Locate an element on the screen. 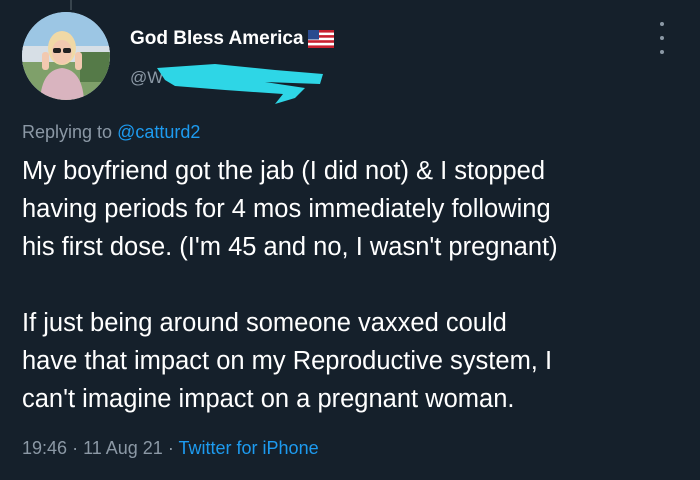  us-flag-icon is located at coordinates (320, 39).